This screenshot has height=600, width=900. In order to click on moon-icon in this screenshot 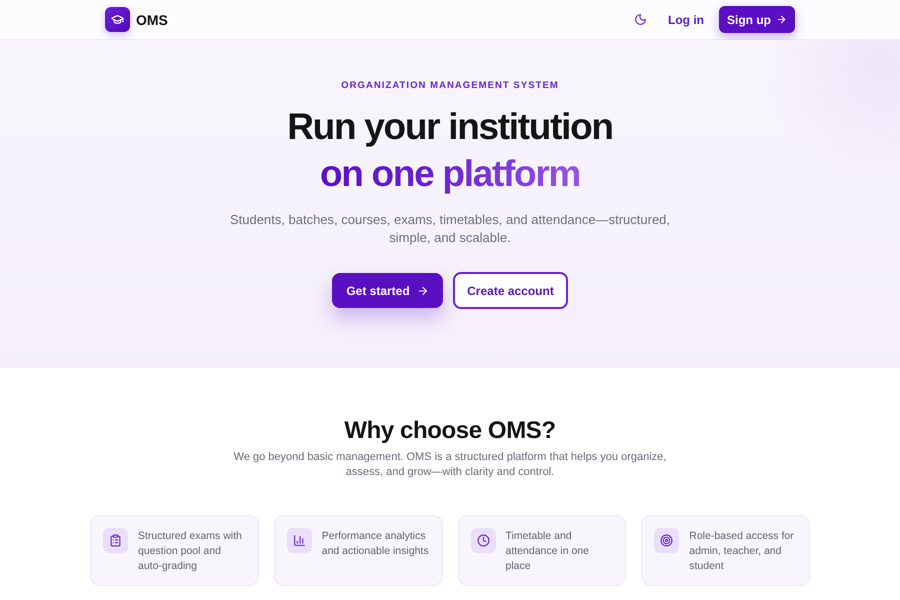, I will do `click(640, 19)`.